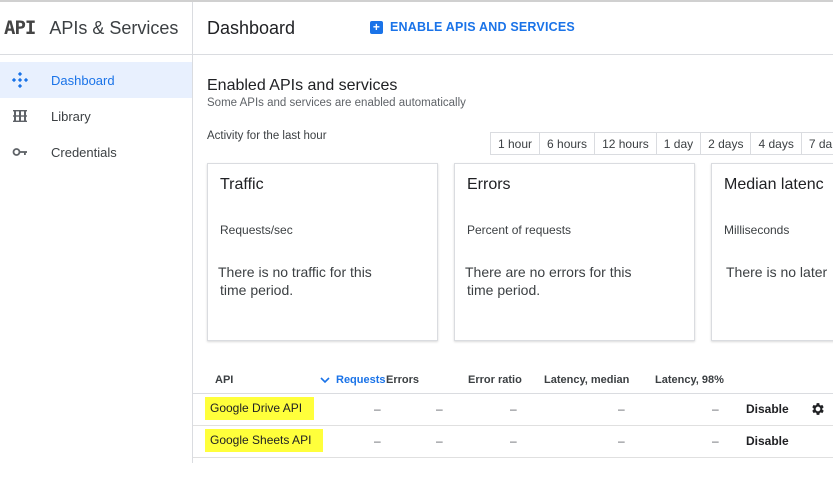 This screenshot has height=481, width=833. Describe the element at coordinates (71, 116) in the screenshot. I see `sidebar-item-label: Library` at that location.